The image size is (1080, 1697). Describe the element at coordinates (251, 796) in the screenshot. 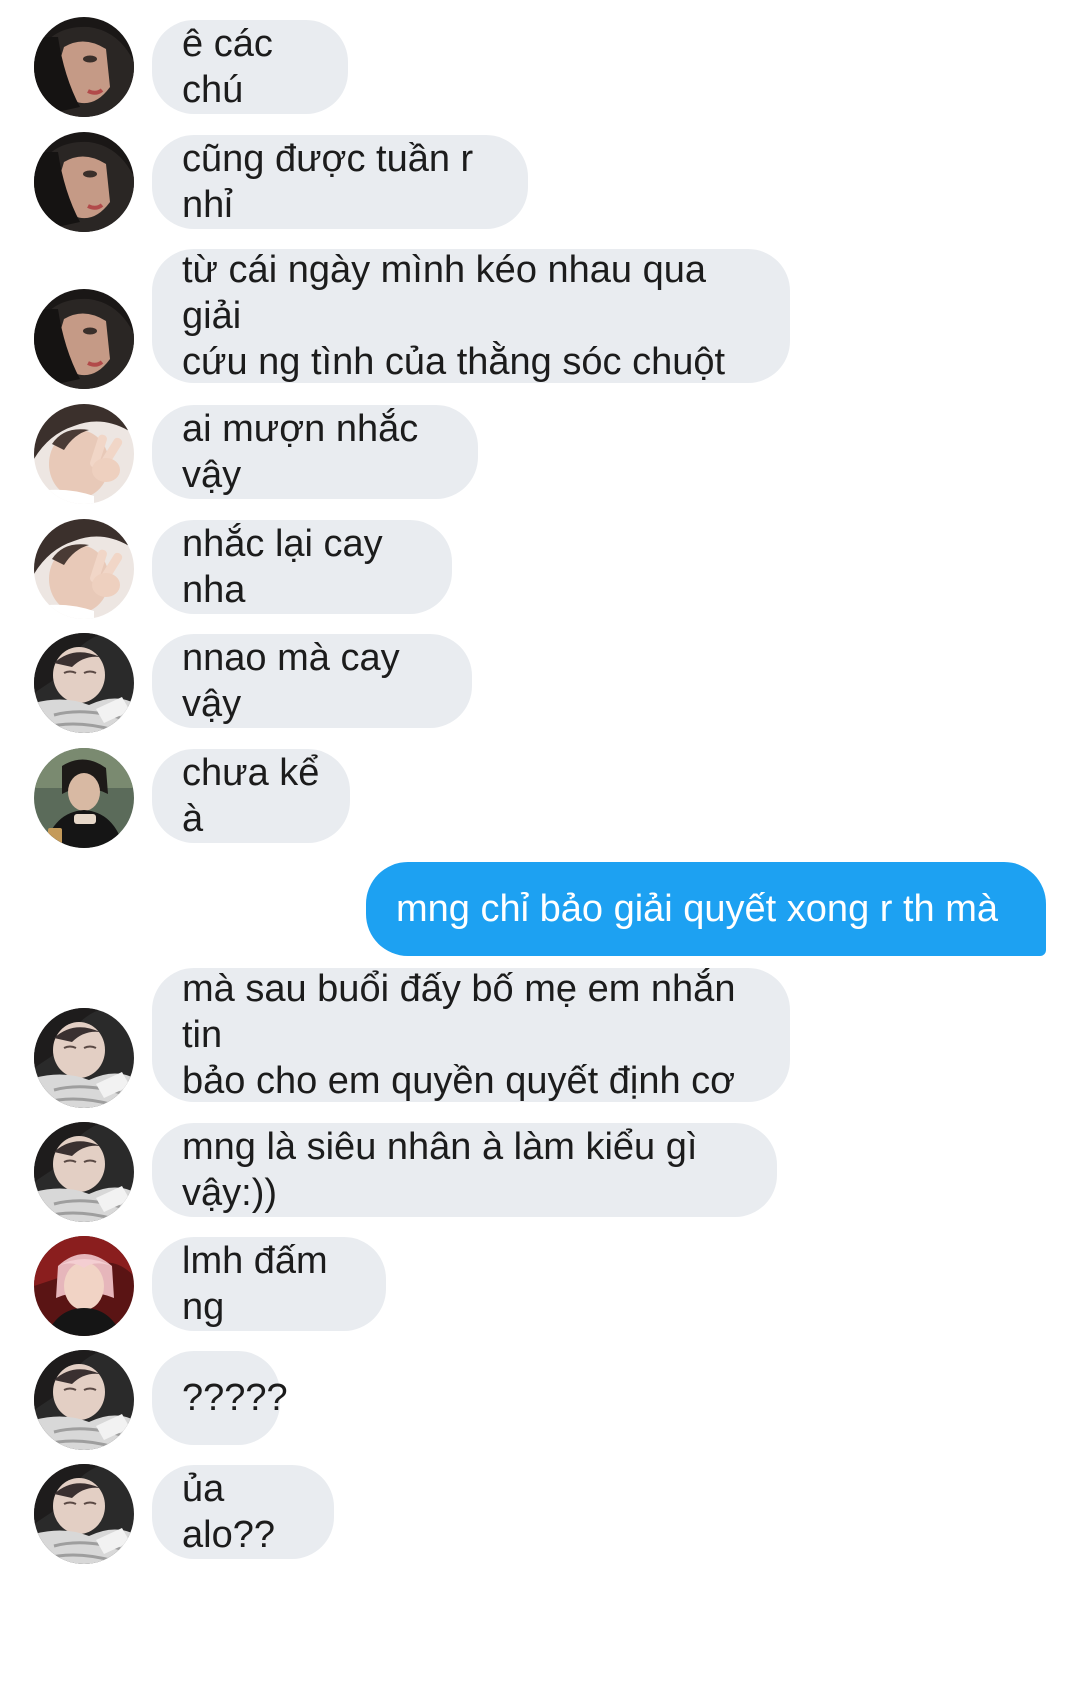

I see `message-bubble: chưa kể à` at that location.